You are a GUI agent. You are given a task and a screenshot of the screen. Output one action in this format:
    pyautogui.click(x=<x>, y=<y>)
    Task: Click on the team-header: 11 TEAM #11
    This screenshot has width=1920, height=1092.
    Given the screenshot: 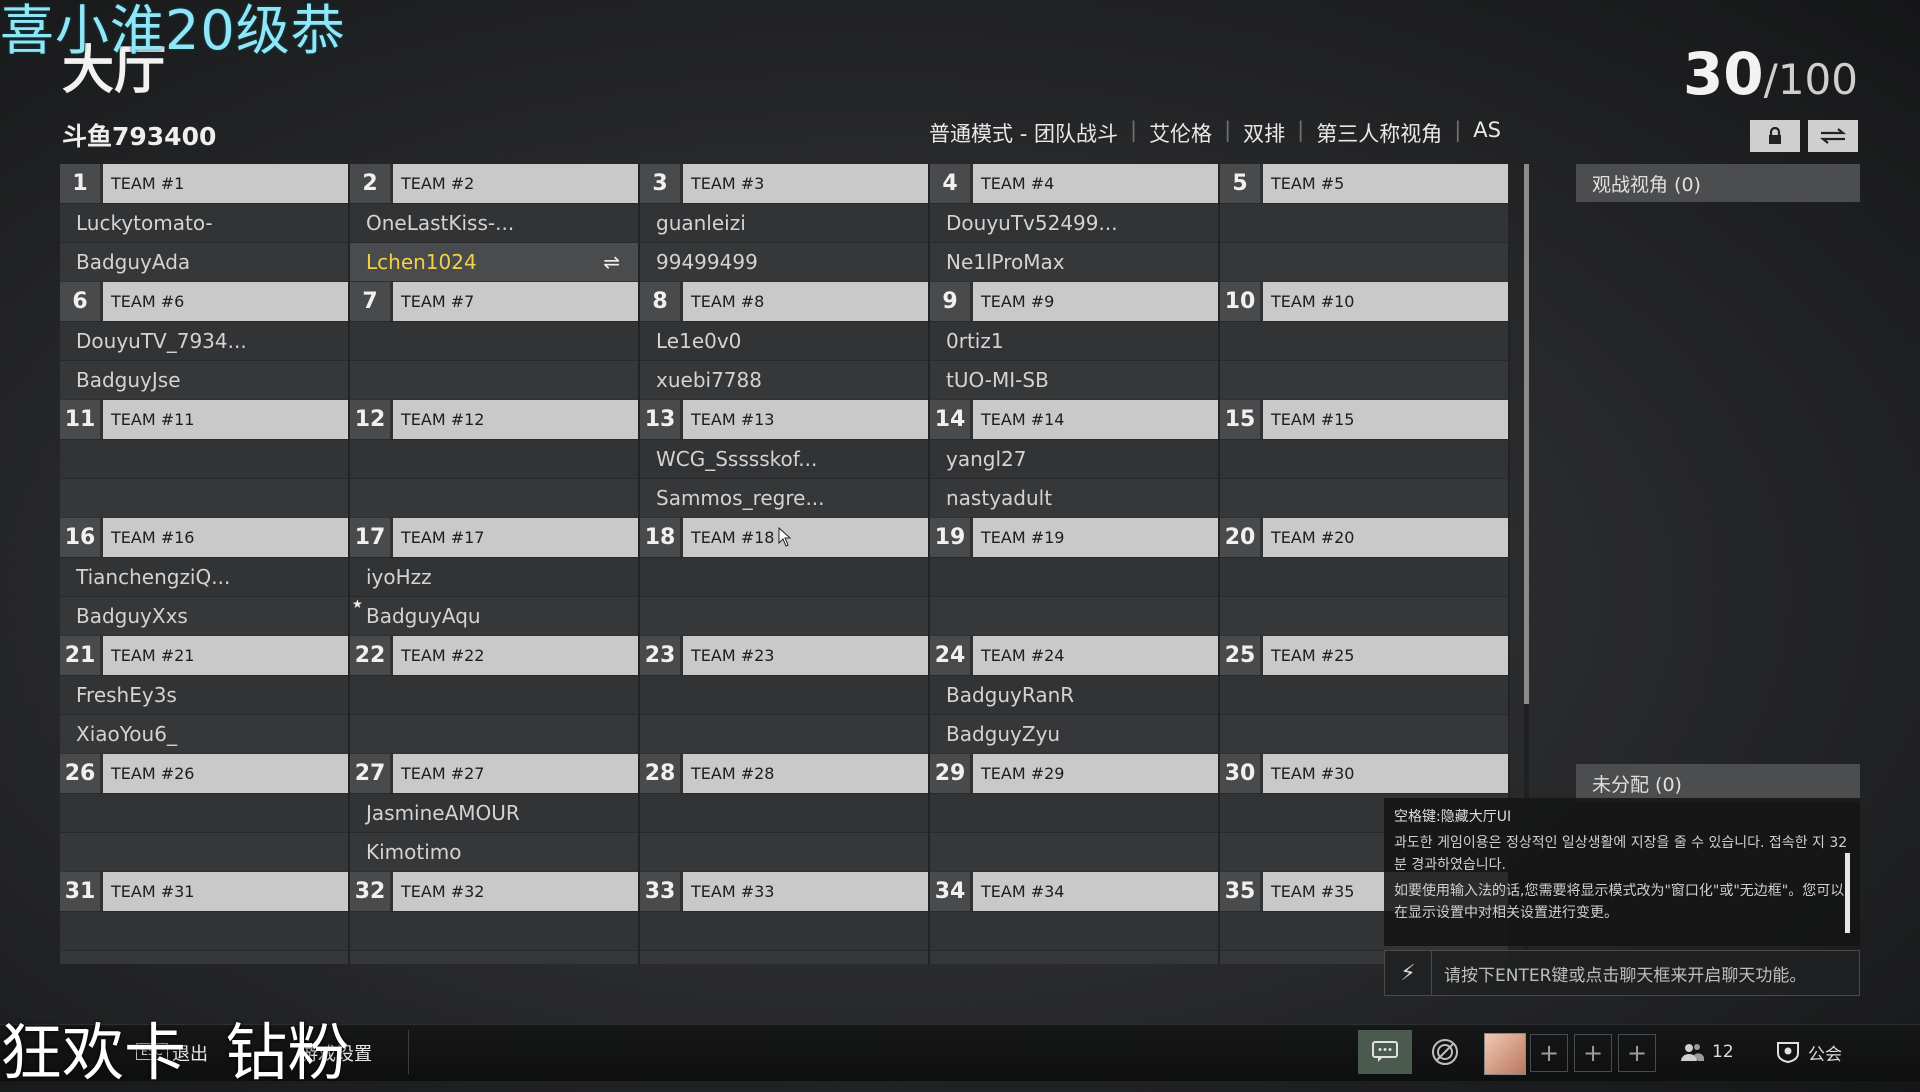 What is the action you would take?
    pyautogui.click(x=204, y=419)
    